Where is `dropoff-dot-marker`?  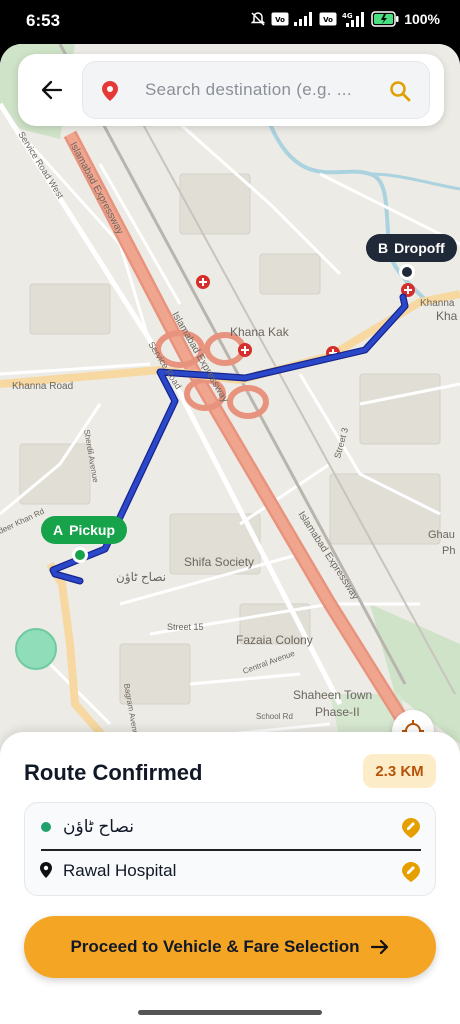 dropoff-dot-marker is located at coordinates (407, 272).